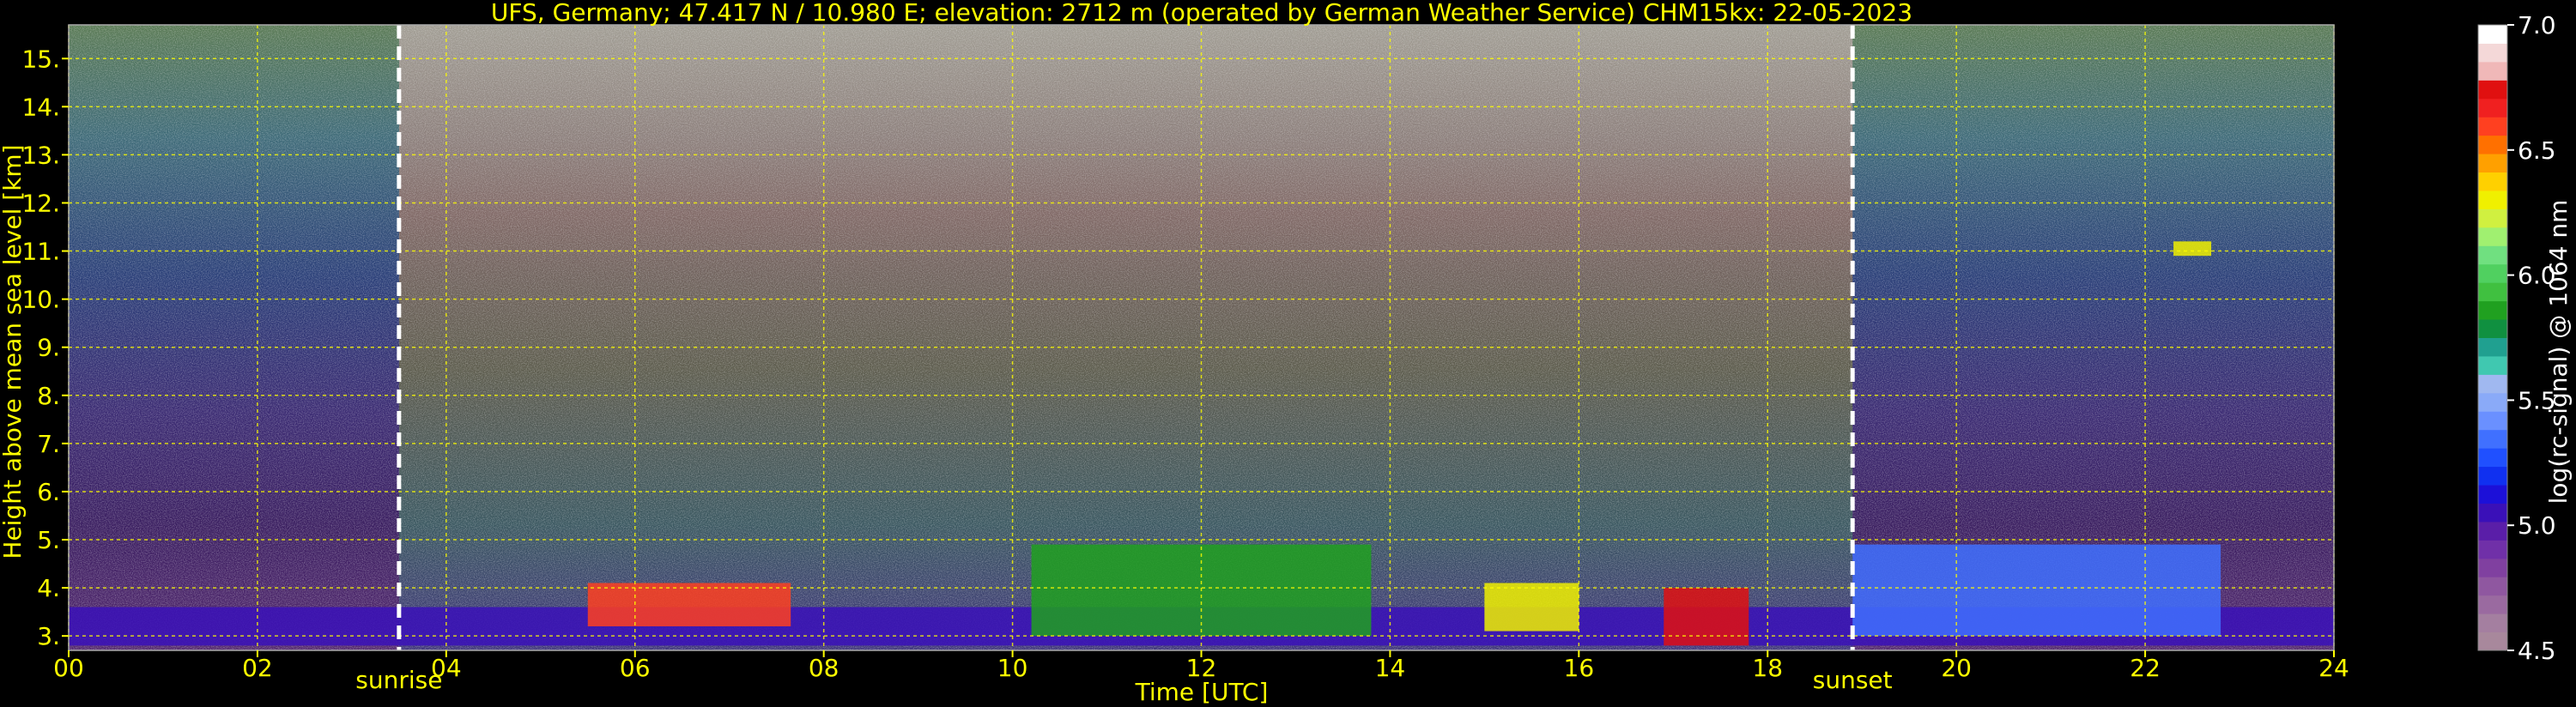 This screenshot has height=707, width=2576. Describe the element at coordinates (48, 588) in the screenshot. I see `y-tick-label: 4.` at that location.